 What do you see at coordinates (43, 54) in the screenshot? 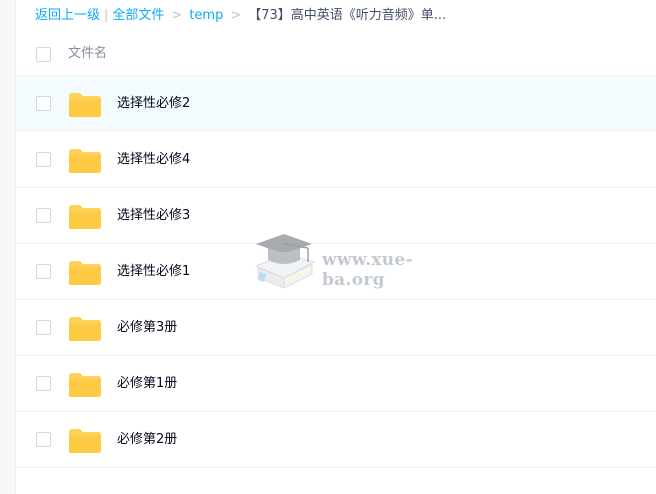
I see `select-all-checkbox` at bounding box center [43, 54].